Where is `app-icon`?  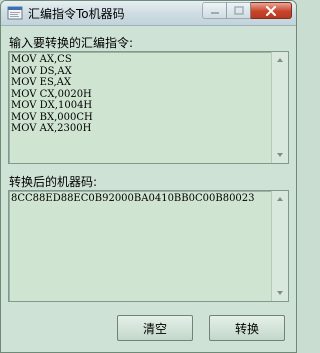 app-icon is located at coordinates (15, 13).